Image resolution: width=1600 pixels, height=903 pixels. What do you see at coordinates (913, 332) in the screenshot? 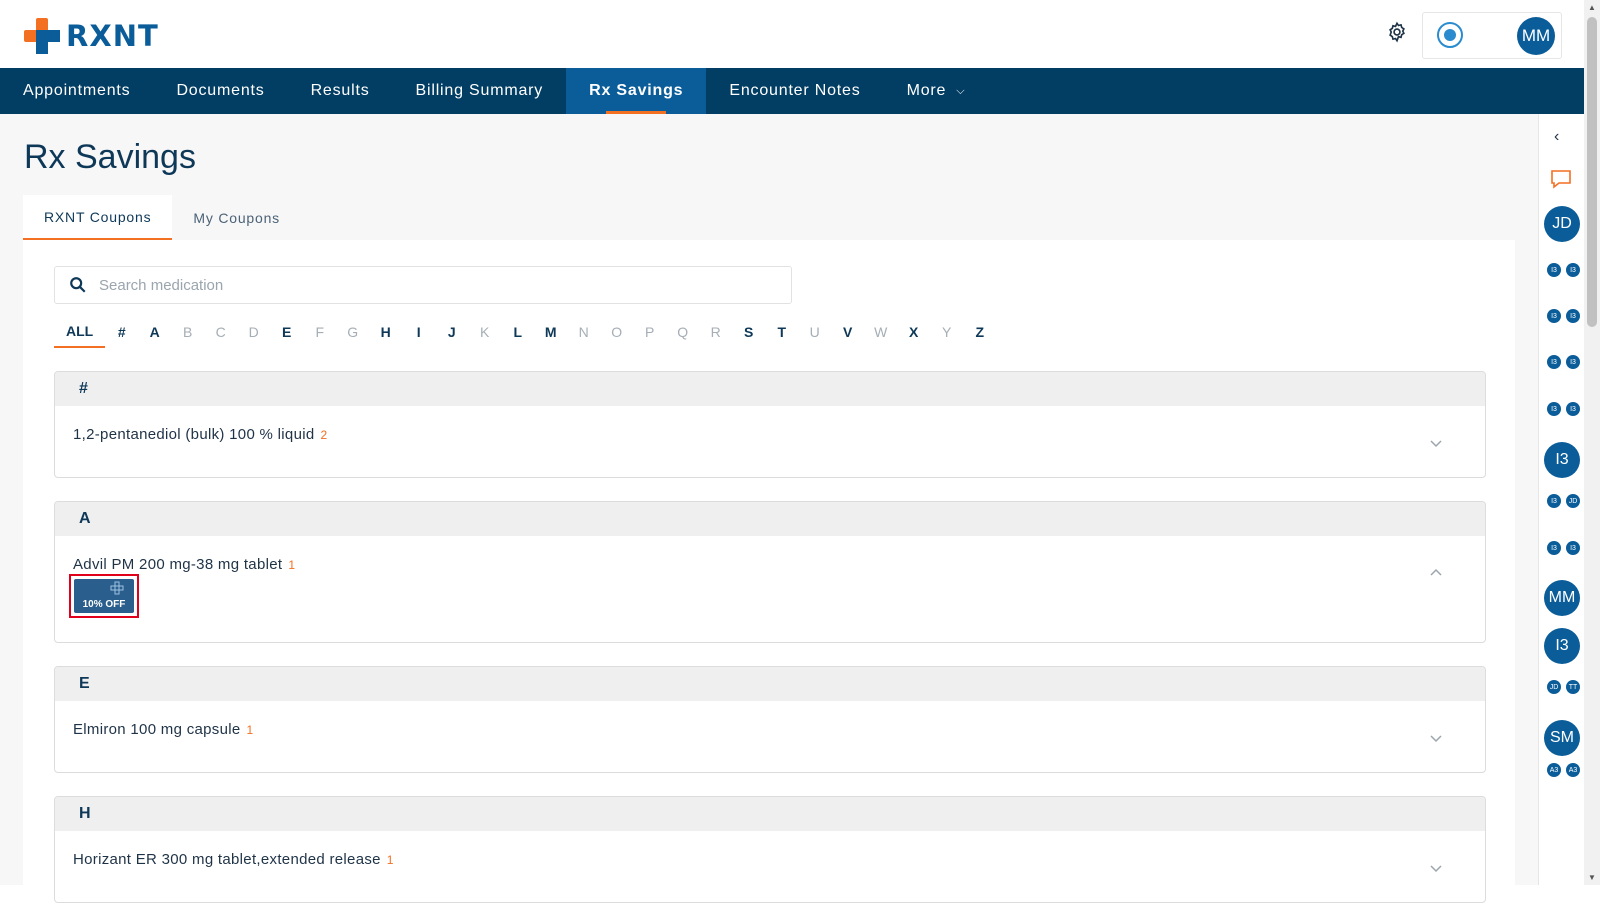
I see `letter-x: X` at bounding box center [913, 332].